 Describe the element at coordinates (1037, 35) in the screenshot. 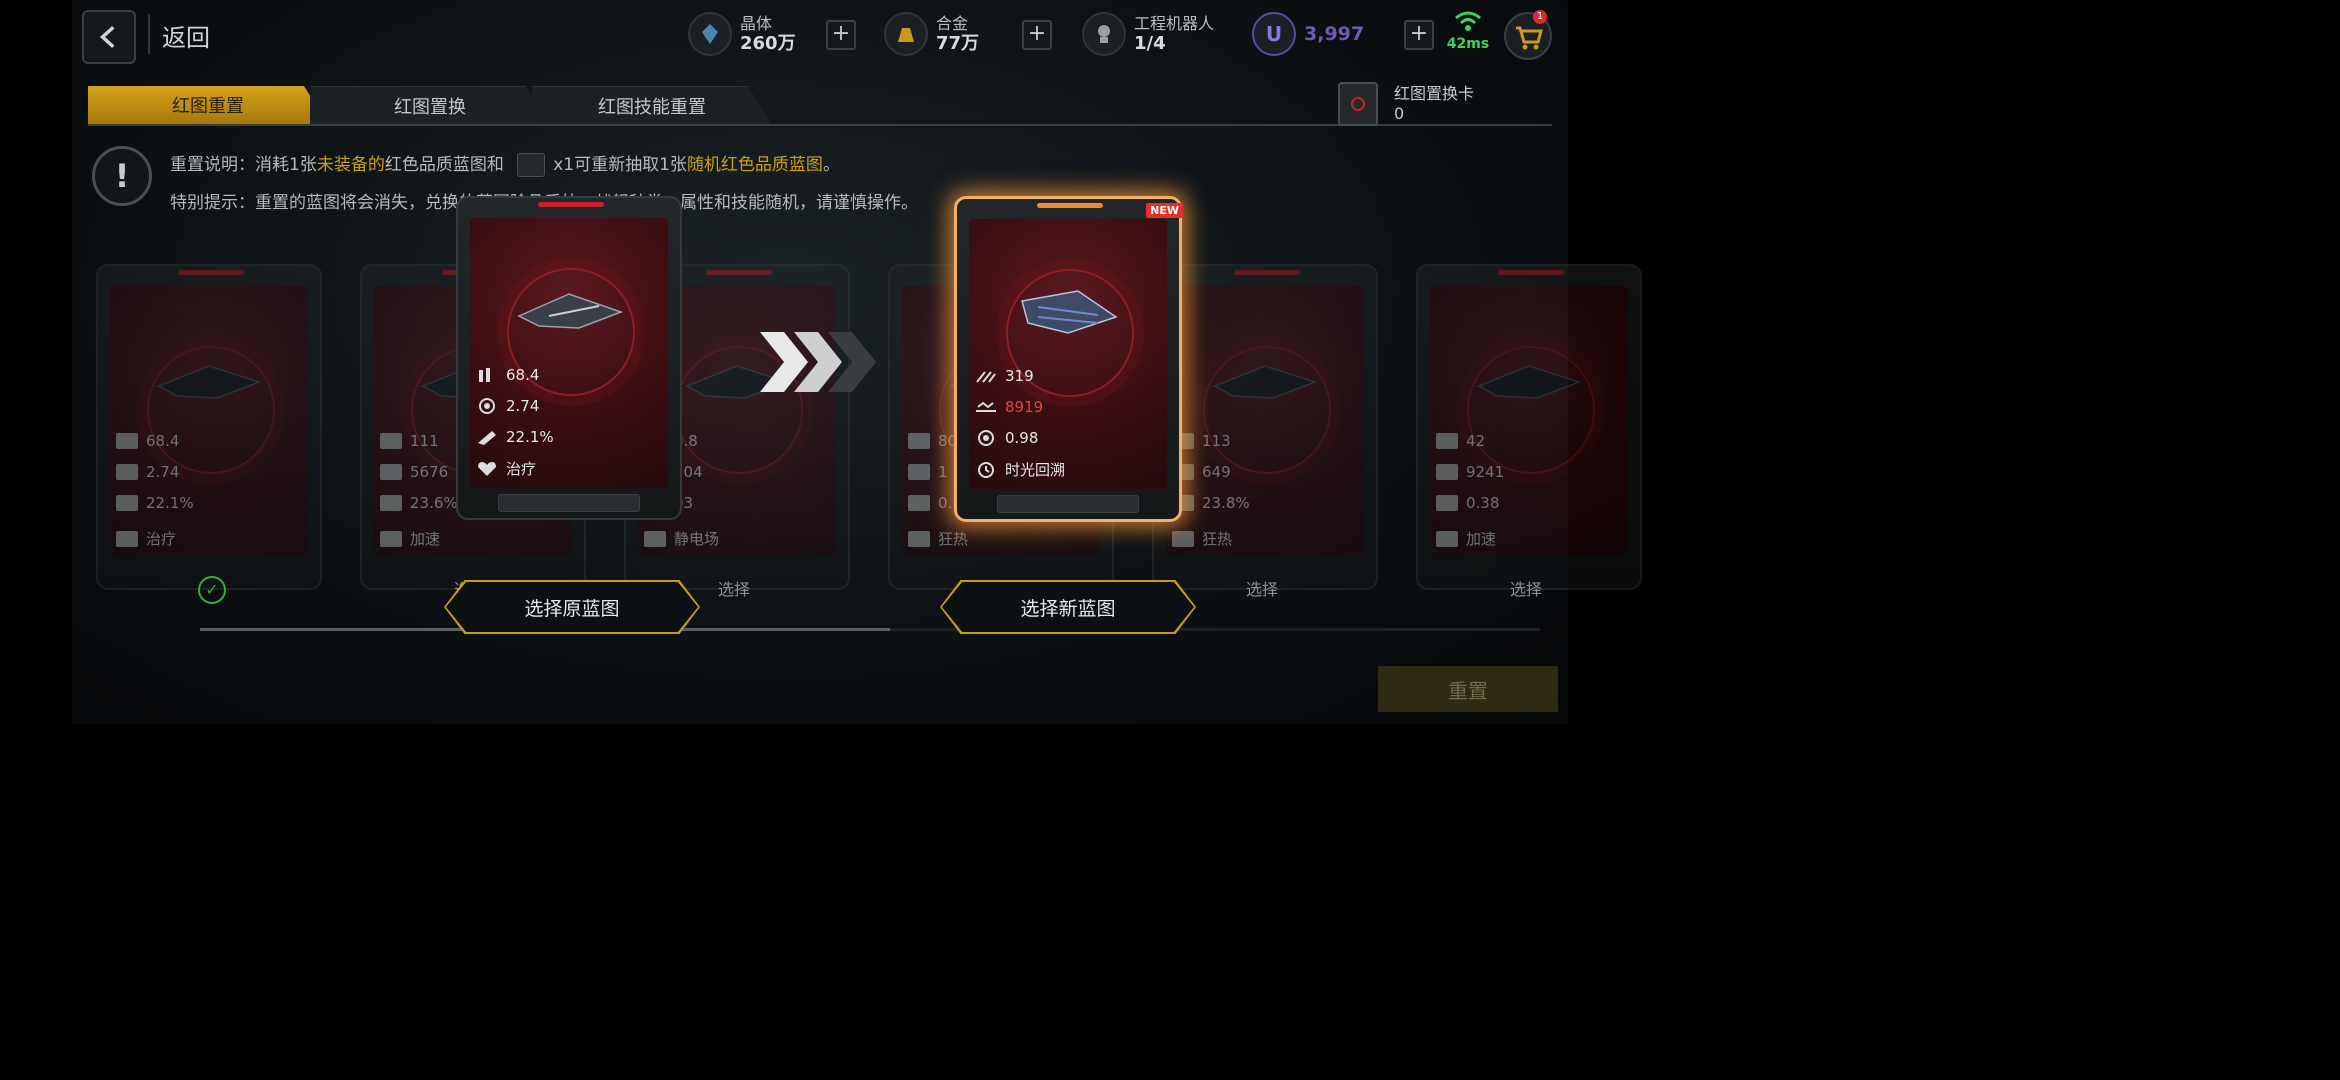

I see `add-alloy-button: +` at that location.